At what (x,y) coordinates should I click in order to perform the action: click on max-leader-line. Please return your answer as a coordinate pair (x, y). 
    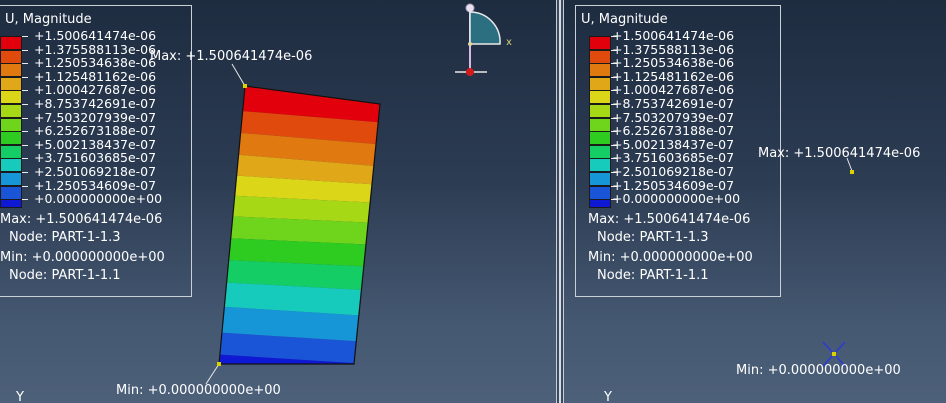
    Looking at the image, I should click on (238, 75).